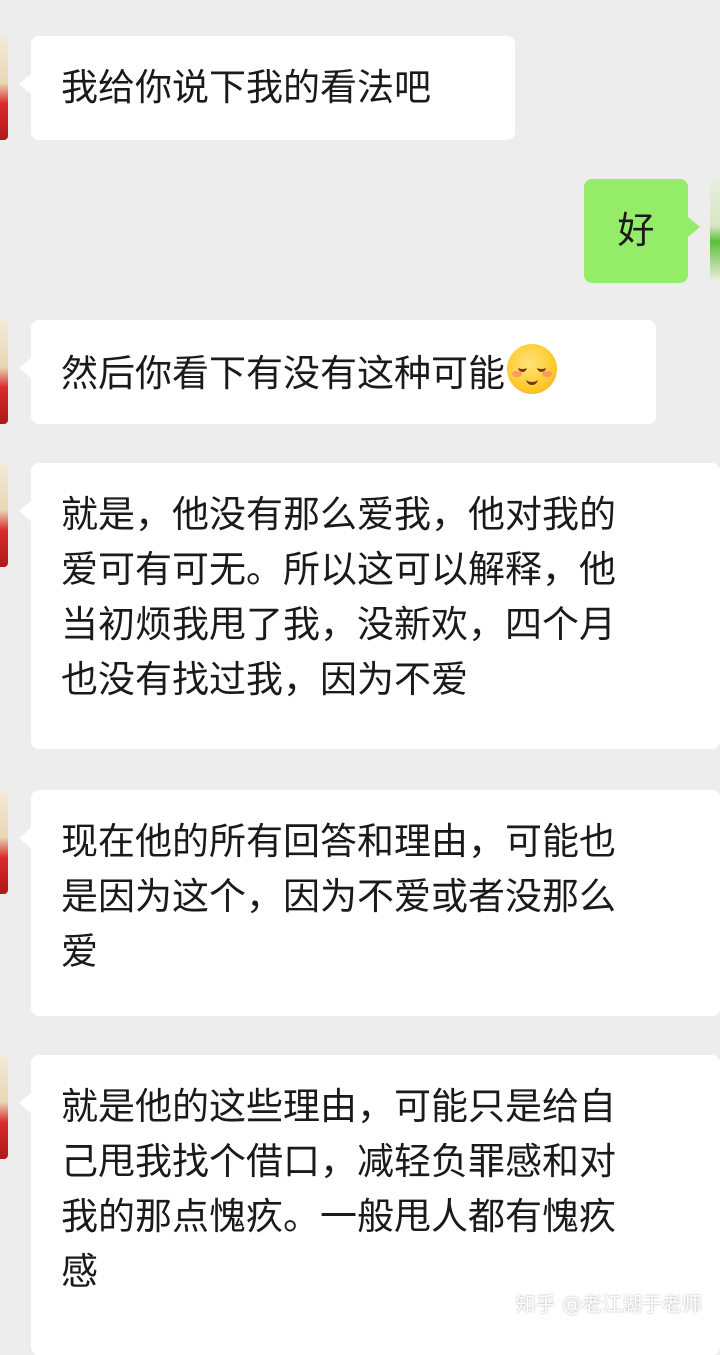 Image resolution: width=720 pixels, height=1355 pixels. What do you see at coordinates (338, 514) in the screenshot?
I see `message-line: 就是，他没有那么爱我，他对我的` at bounding box center [338, 514].